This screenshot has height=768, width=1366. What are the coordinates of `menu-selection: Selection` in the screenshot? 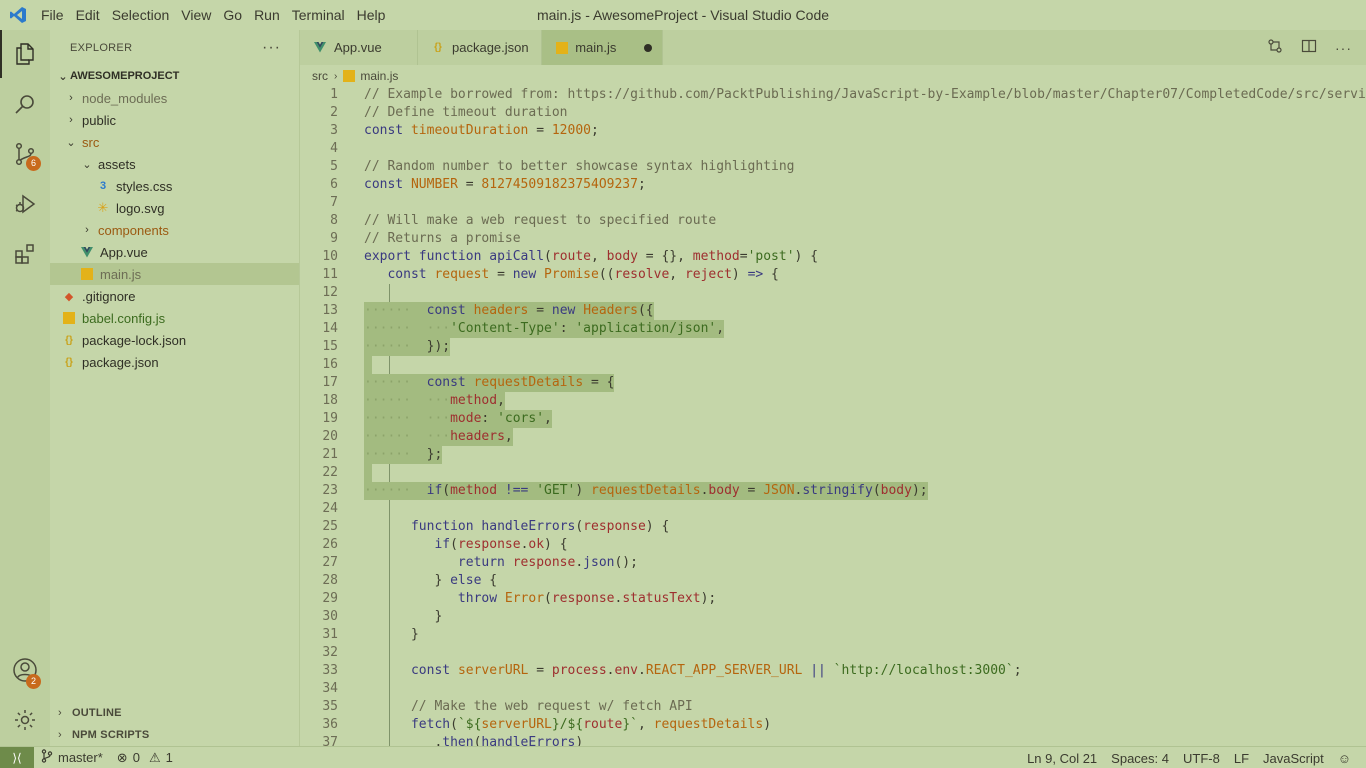 It's located at (141, 15).